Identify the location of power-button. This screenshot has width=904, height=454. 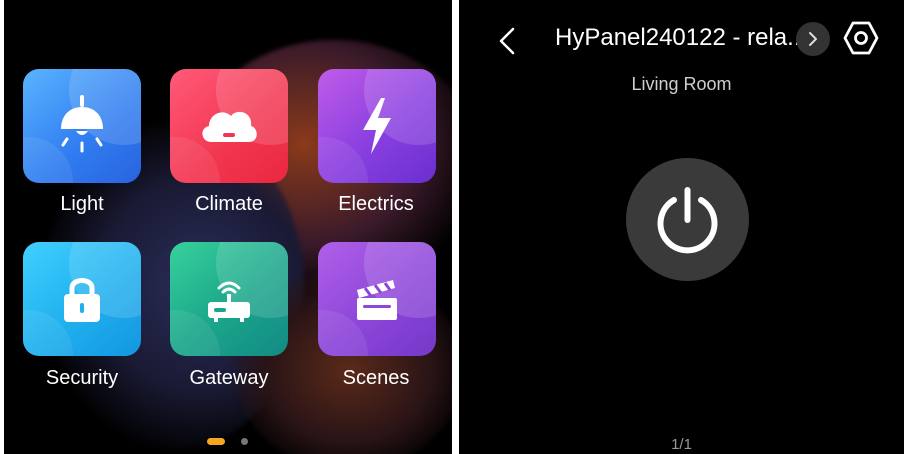
(687, 219).